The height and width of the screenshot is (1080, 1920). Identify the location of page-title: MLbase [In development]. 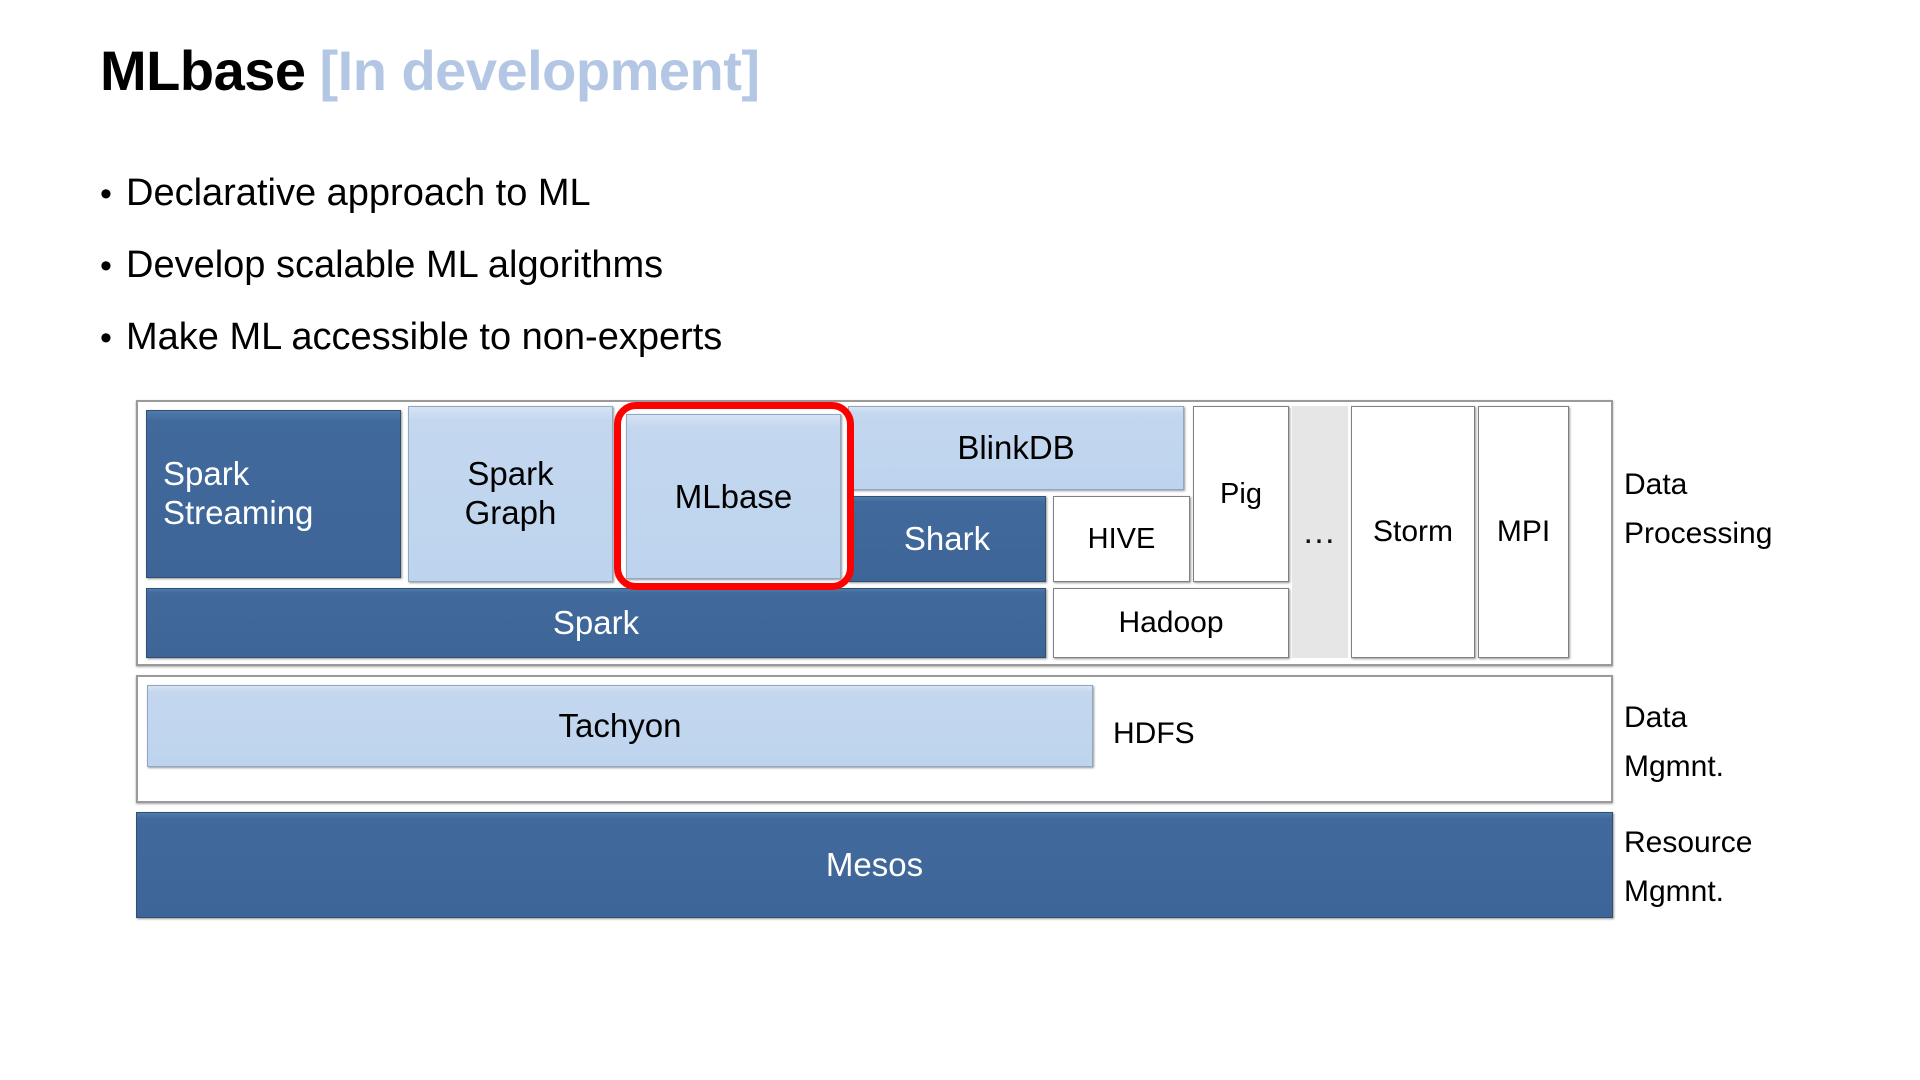
(430, 70).